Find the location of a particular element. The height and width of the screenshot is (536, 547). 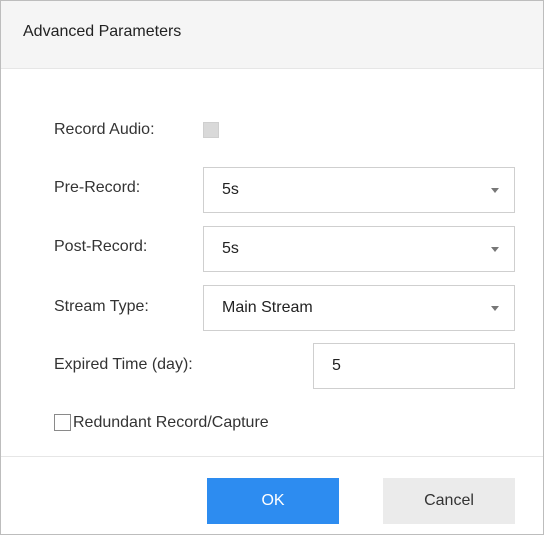

post-record-label: Post-Record: is located at coordinates (101, 246).